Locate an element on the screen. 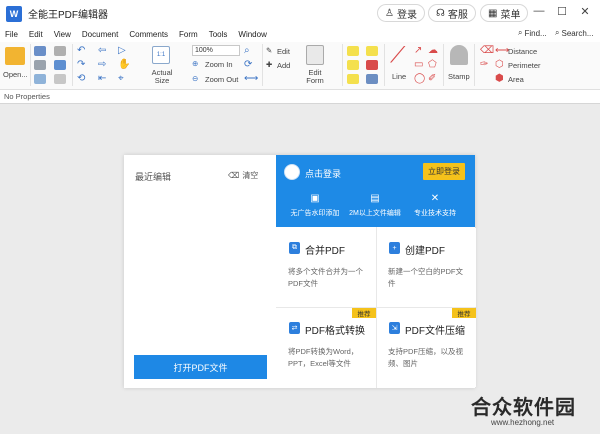 This screenshot has height=434, width=600. login-button: ♙ 登录 is located at coordinates (401, 13).